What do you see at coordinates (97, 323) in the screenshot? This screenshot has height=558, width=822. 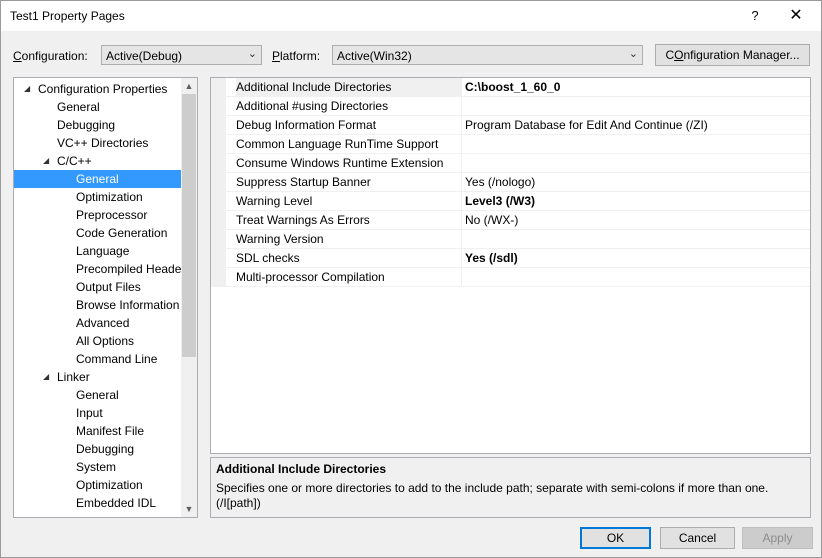 I see `tree-item: Advanced` at bounding box center [97, 323].